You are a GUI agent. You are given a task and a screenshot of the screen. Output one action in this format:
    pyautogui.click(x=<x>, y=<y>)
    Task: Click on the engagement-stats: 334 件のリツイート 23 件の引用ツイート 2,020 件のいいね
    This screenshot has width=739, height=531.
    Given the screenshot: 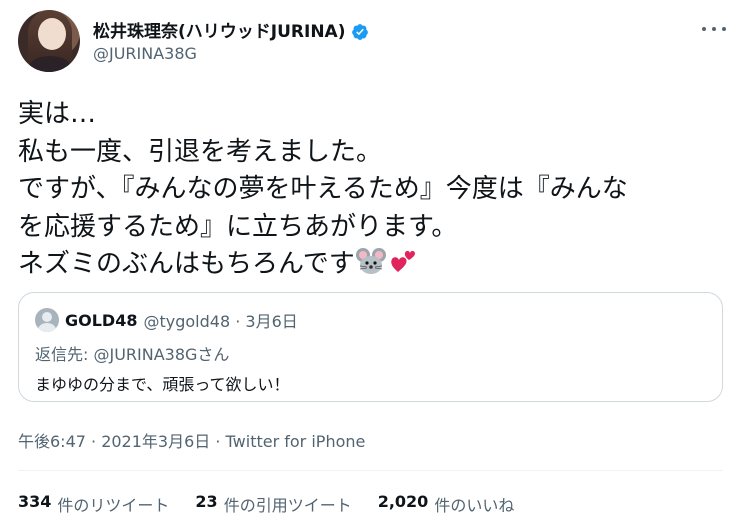 What is the action you would take?
    pyautogui.click(x=266, y=504)
    